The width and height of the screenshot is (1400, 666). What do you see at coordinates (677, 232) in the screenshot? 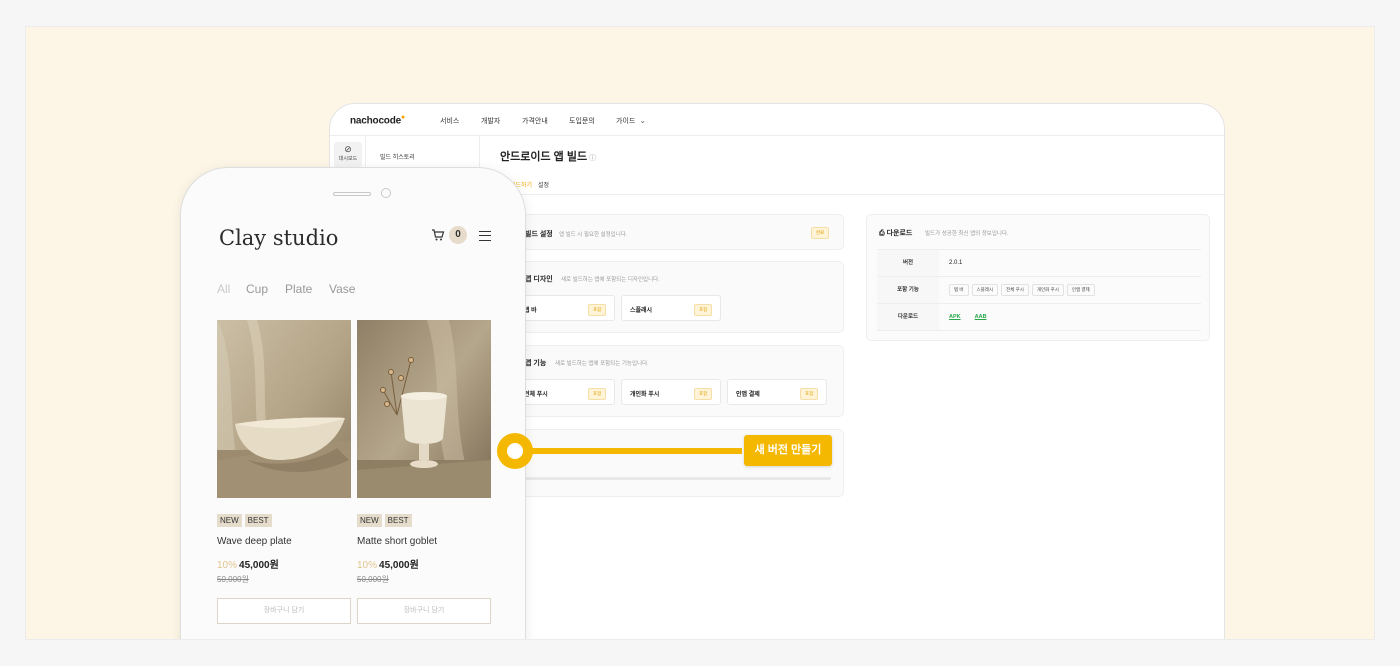
I see `build-settings-panel: 빌드 설정 앱 빌드 시 필요한 설정입니다. 완료` at bounding box center [677, 232].